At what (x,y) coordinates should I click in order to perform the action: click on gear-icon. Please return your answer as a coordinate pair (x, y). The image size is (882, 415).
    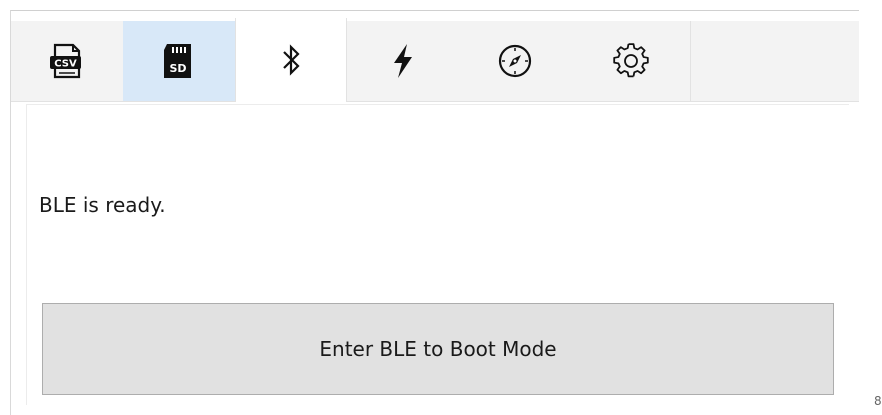
    Looking at the image, I should click on (630, 61).